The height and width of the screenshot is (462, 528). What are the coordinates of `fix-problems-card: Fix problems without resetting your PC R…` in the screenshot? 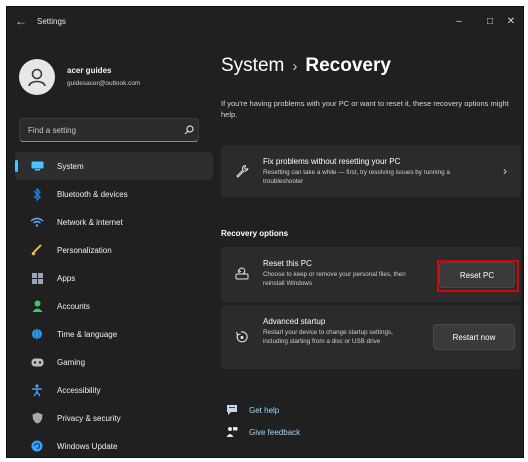 It's located at (371, 171).